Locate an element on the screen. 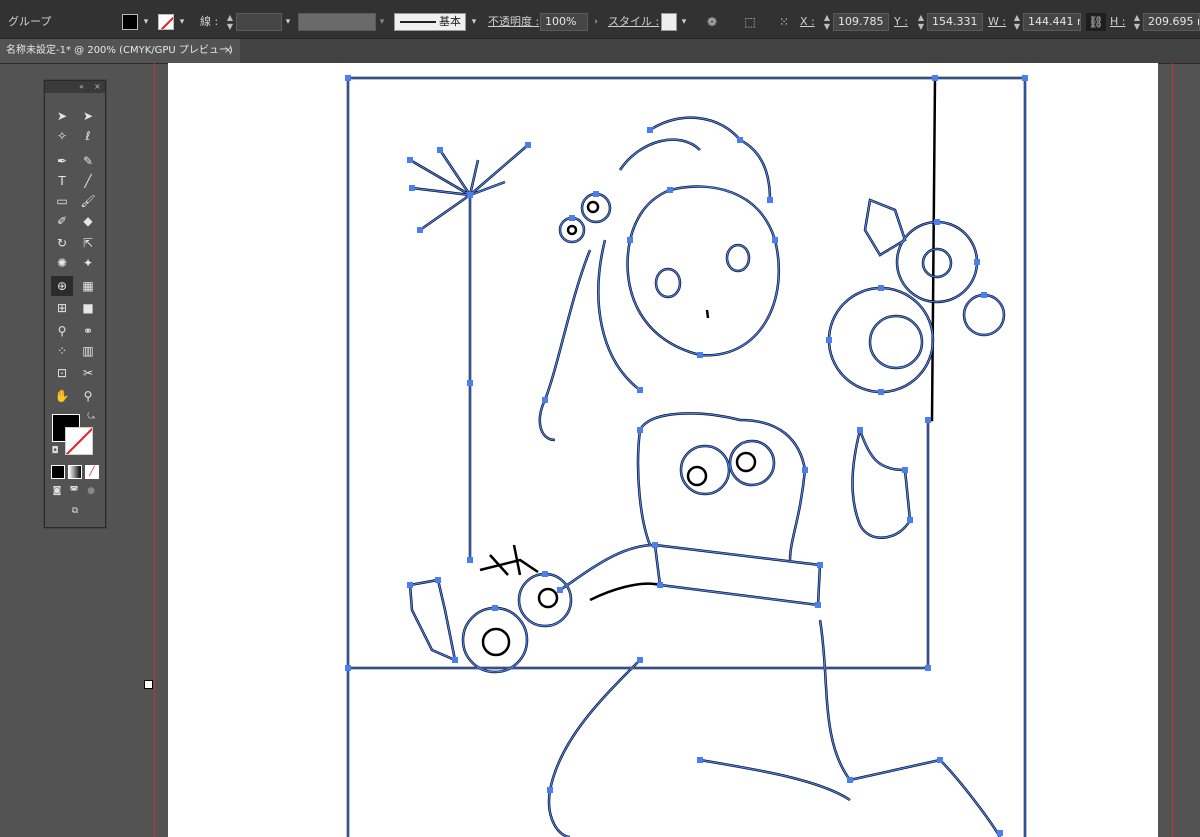 Image resolution: width=1200 pixels, height=837 pixels. h-field: 209.695 m is located at coordinates (1171, 22).